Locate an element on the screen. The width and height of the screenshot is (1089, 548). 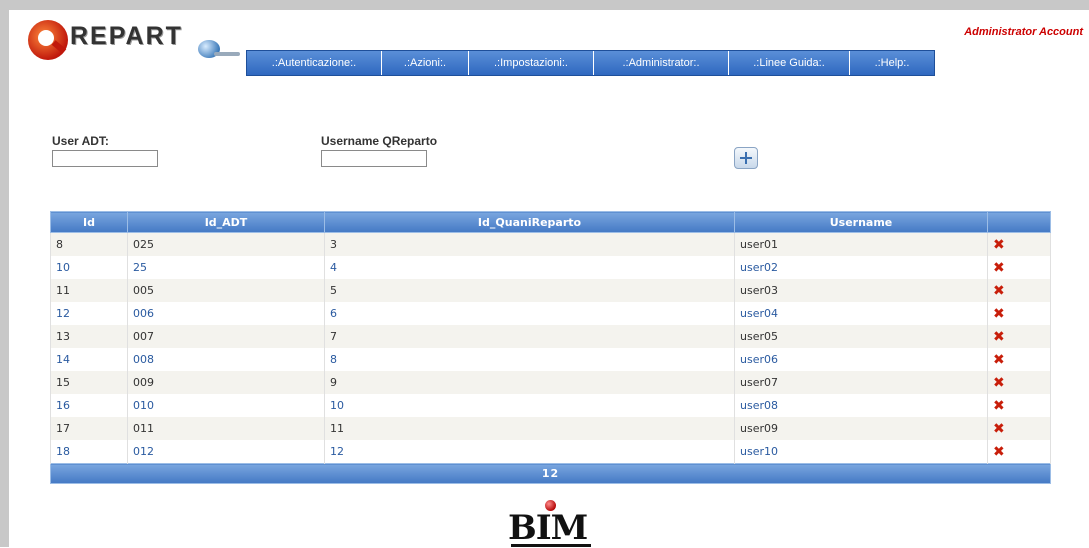
qreparto-logo: REPART is located at coordinates (138, 44).